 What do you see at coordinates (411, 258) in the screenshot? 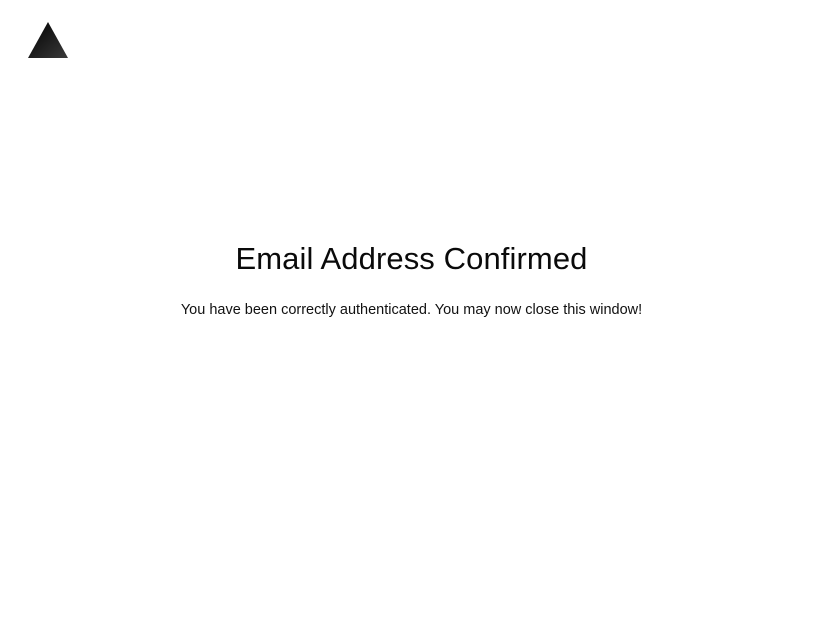
I see `page-title: Email Address Confirmed` at bounding box center [411, 258].